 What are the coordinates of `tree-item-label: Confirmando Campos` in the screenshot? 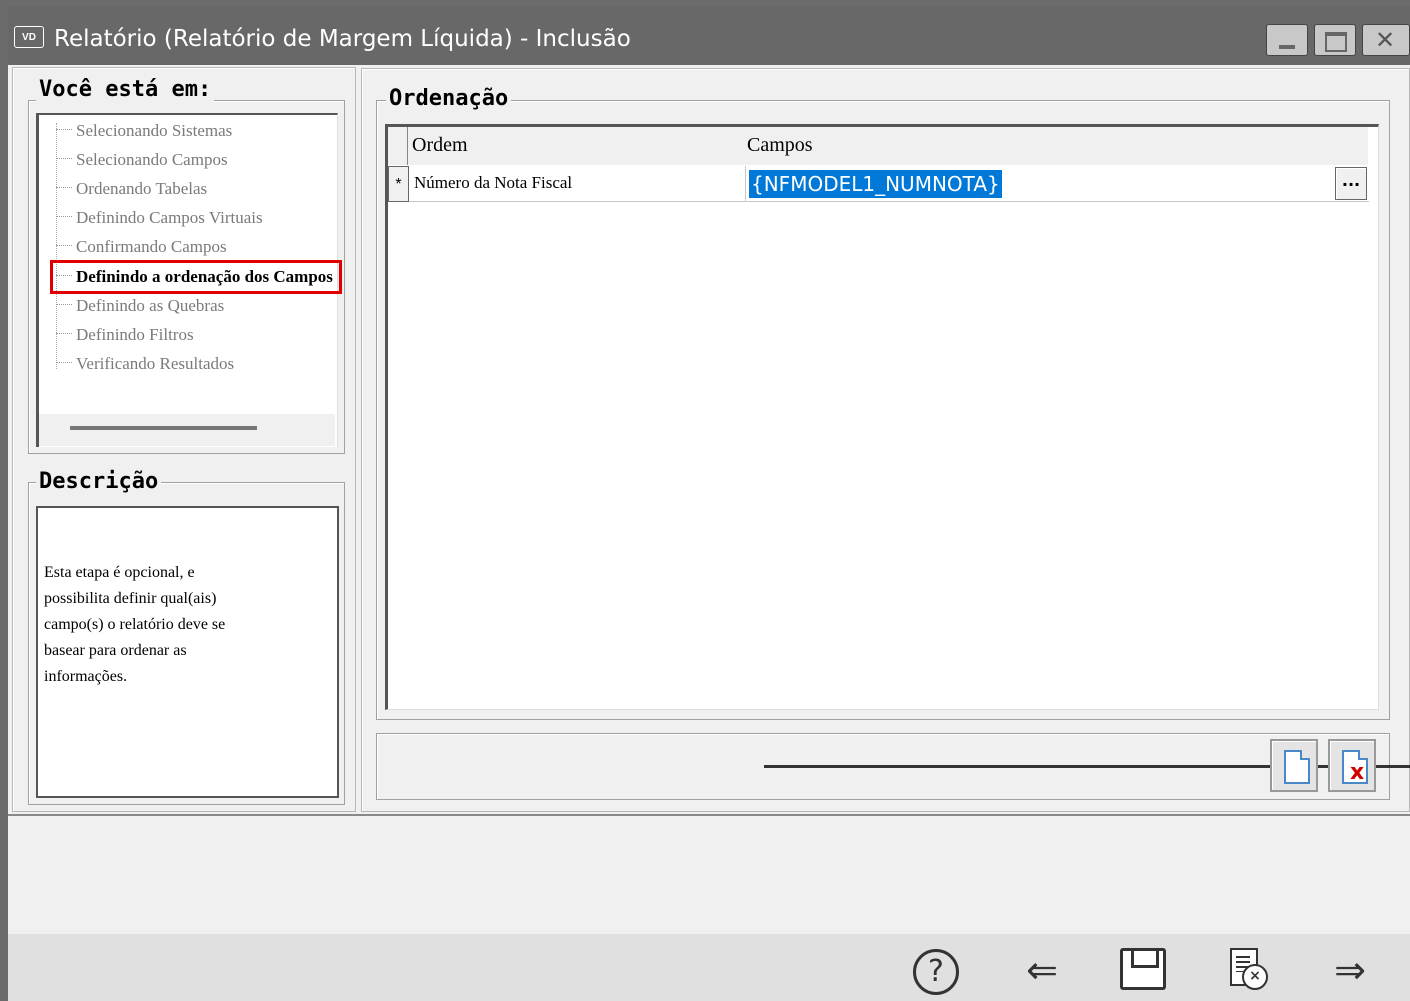 It's located at (151, 246).